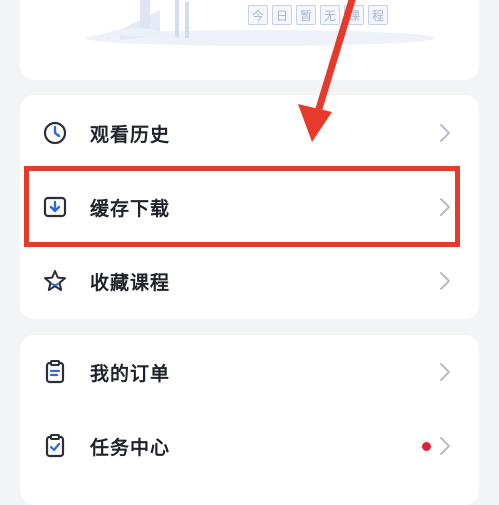  I want to click on empty-text-char: 日, so click(282, 15).